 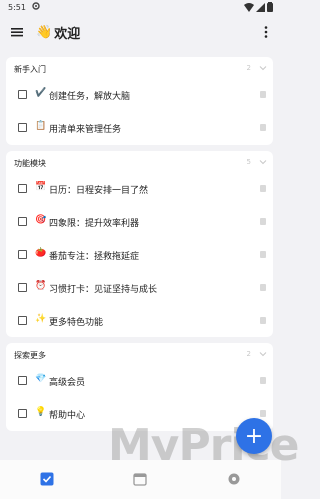 What do you see at coordinates (139, 414) in the screenshot?
I see `task-row: 💡 帮助中心` at bounding box center [139, 414].